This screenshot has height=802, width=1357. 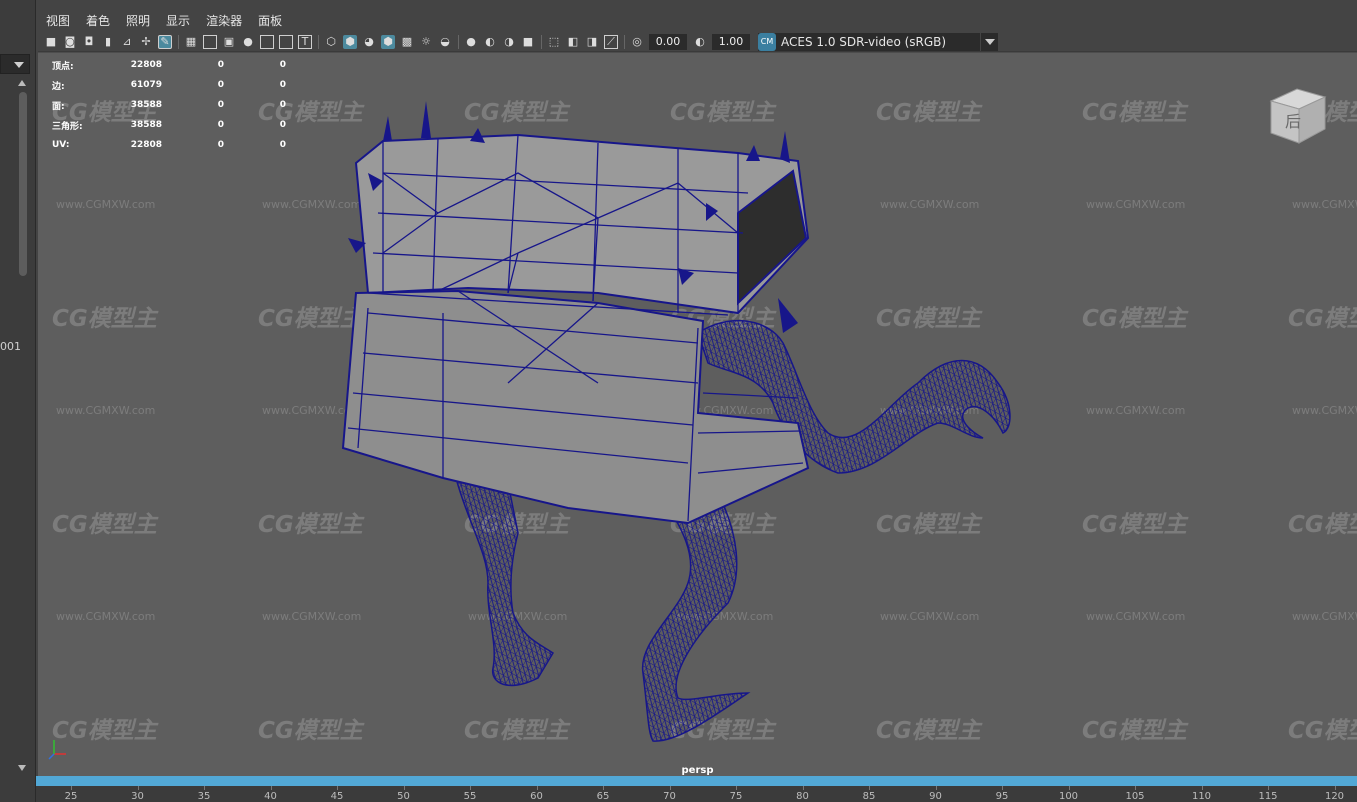 What do you see at coordinates (71, 796) in the screenshot?
I see `ruler-tick-label: 25` at bounding box center [71, 796].